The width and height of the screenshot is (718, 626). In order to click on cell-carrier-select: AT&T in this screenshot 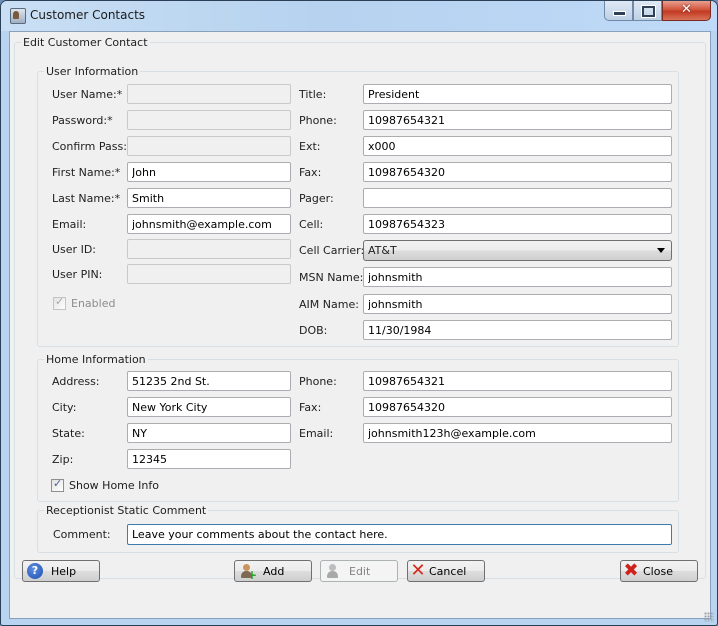, I will do `click(517, 250)`.